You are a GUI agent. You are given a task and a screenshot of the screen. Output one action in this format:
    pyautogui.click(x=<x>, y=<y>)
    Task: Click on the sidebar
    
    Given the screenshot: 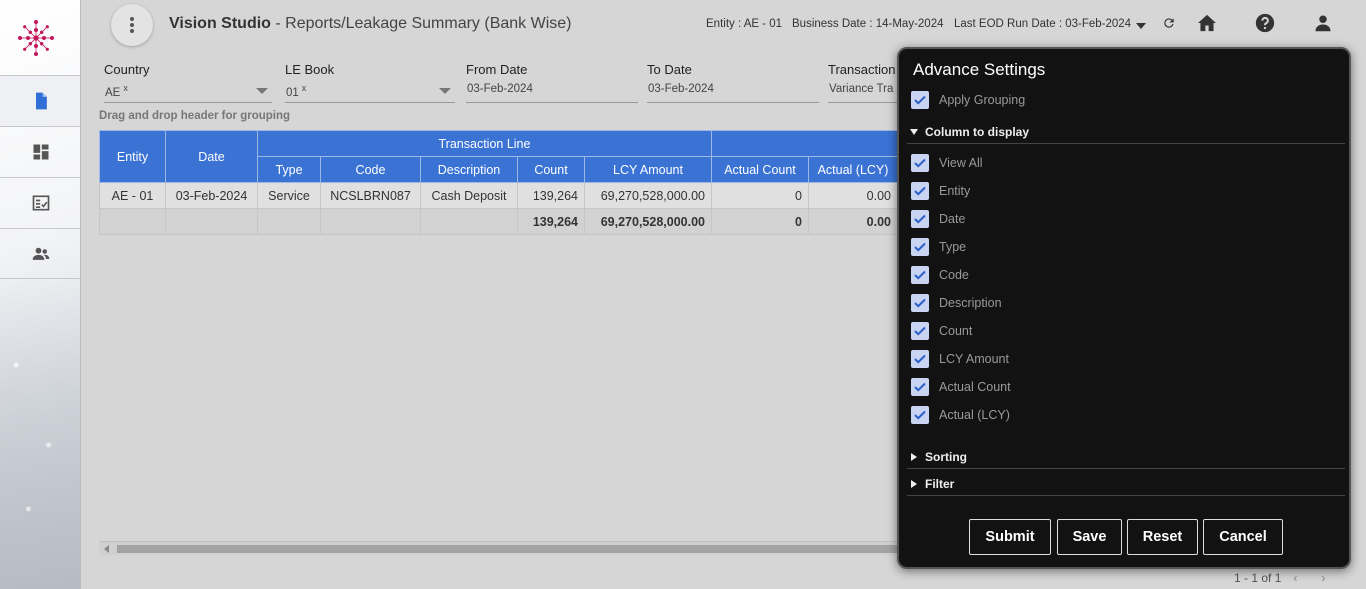 What is the action you would take?
    pyautogui.click(x=40, y=294)
    